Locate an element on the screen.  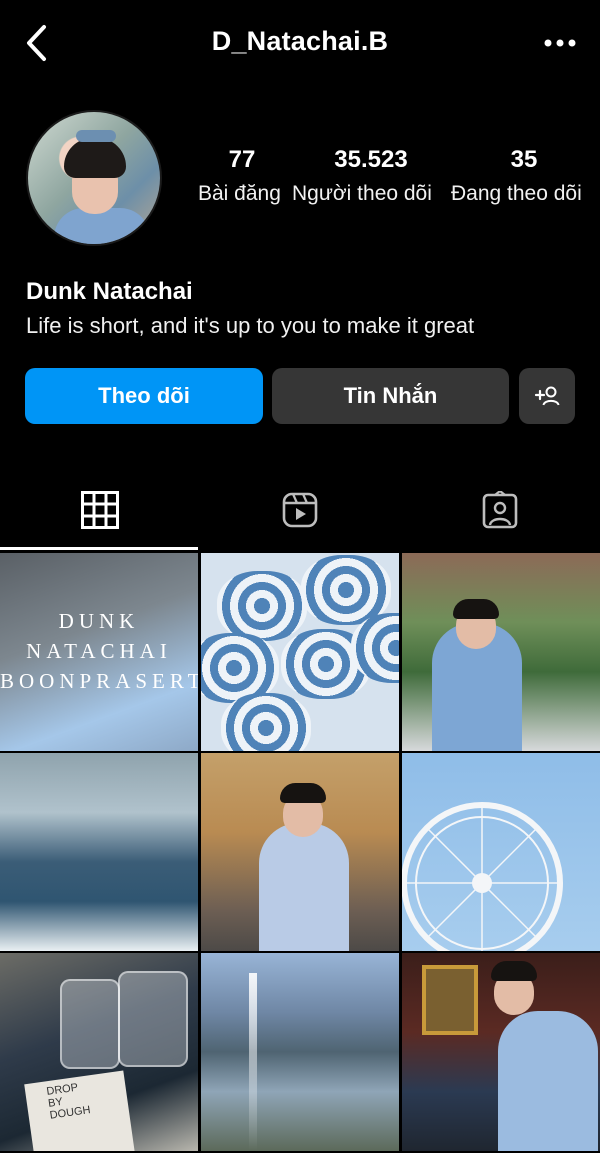
tab-tagged is located at coordinates (500, 510).